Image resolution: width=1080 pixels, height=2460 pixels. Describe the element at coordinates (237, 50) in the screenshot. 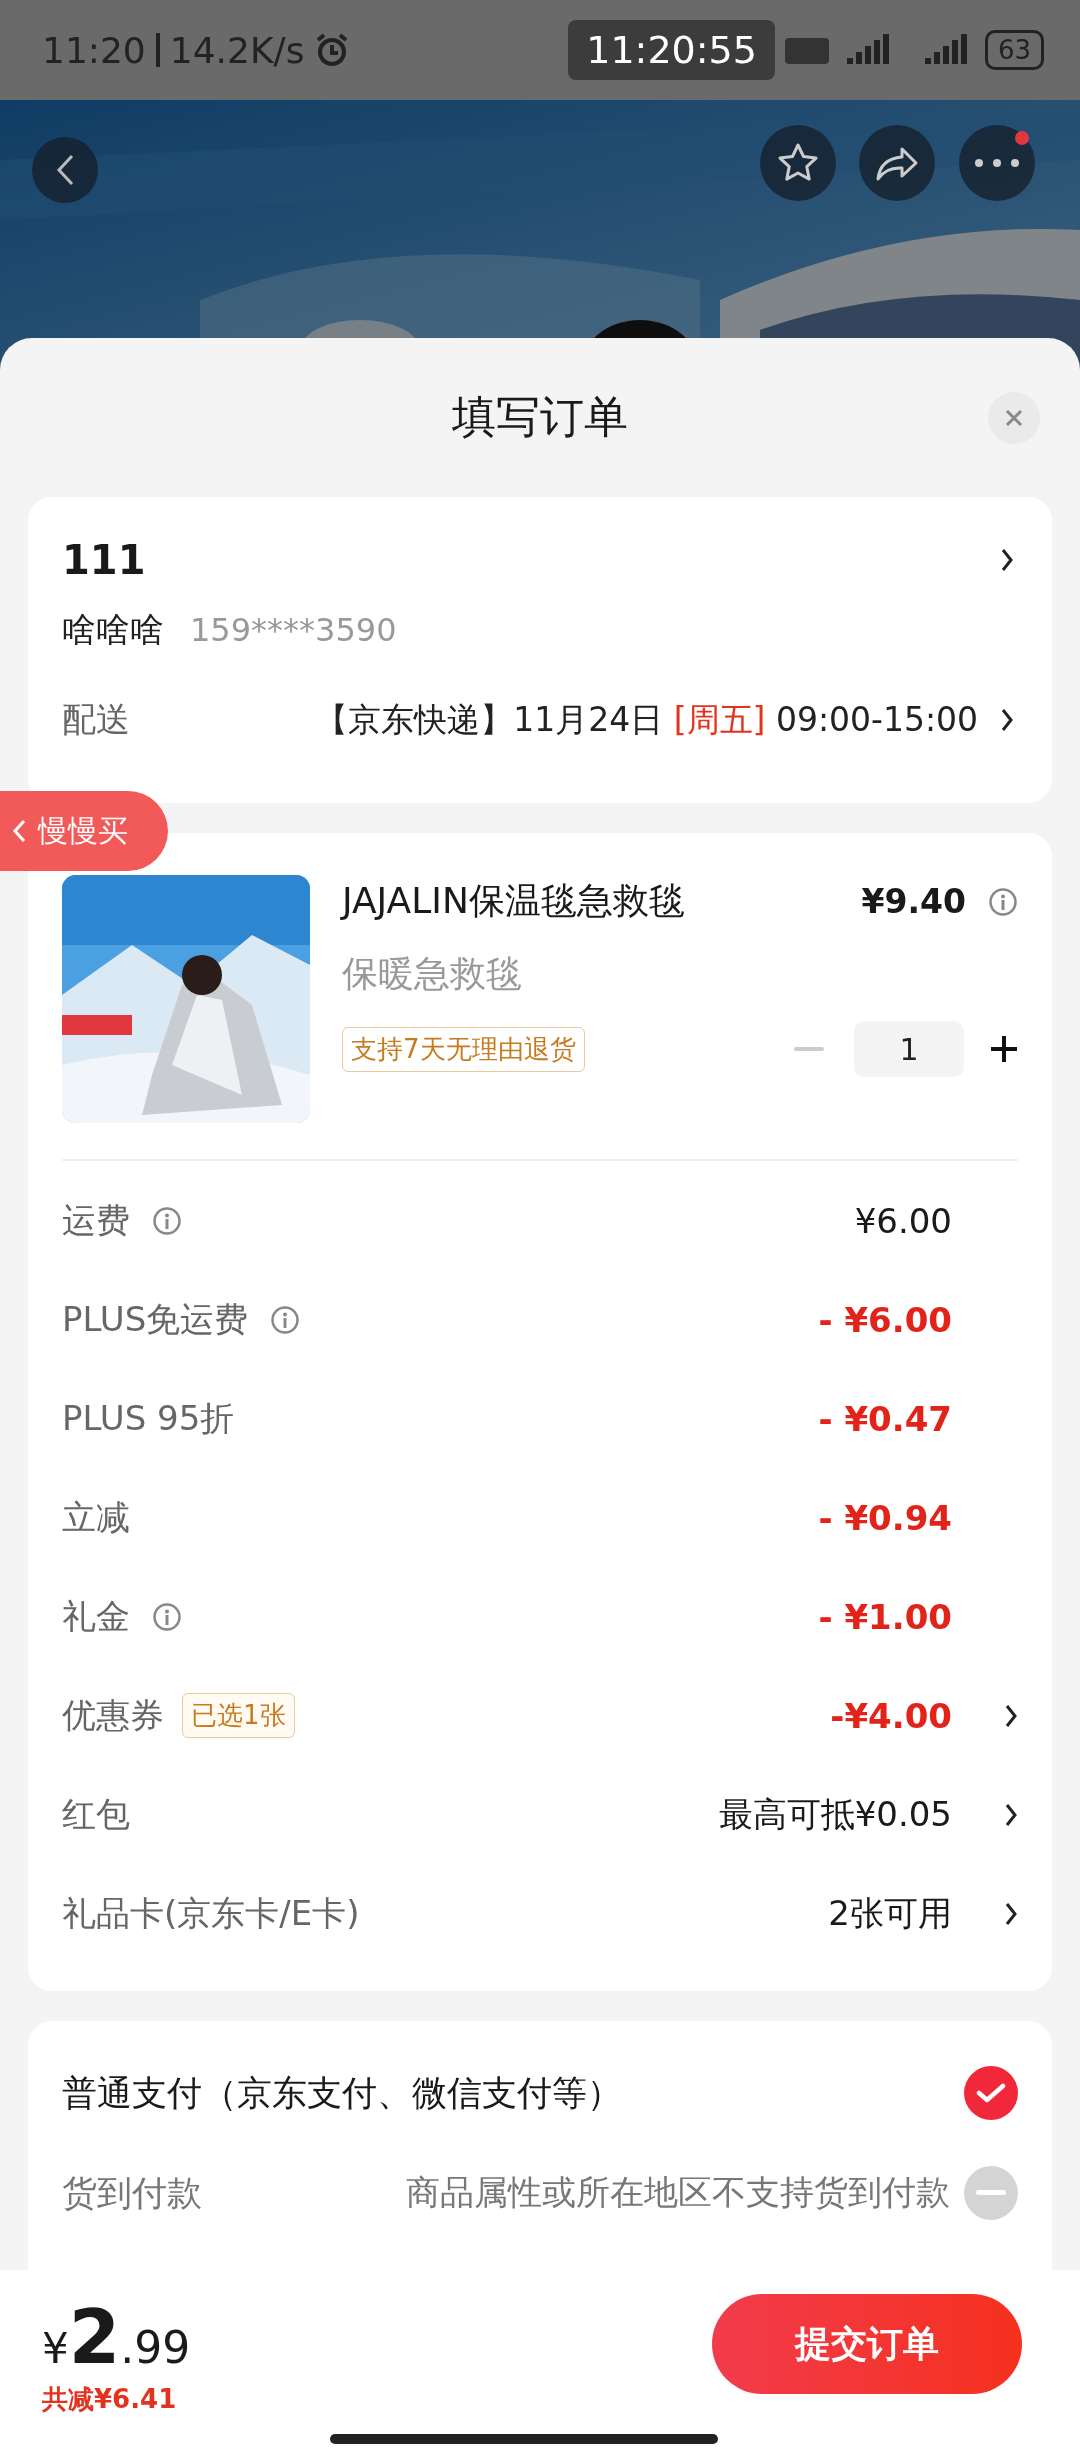

I see `network-speed: 14.2K/s` at that location.